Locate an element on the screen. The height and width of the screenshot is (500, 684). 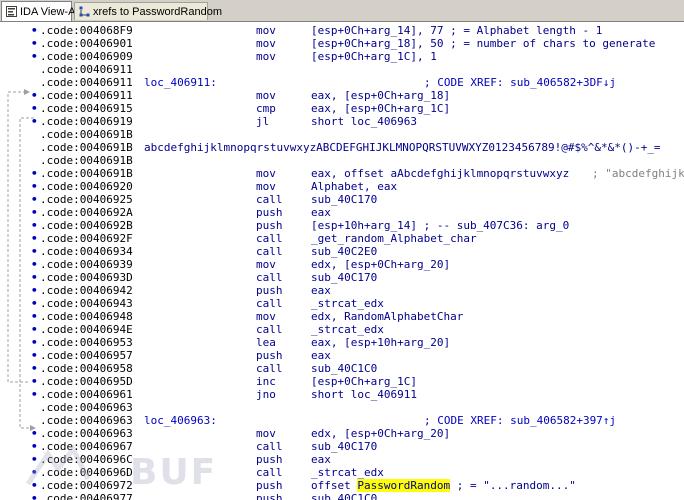
address: .code:00406901 is located at coordinates (86, 43).